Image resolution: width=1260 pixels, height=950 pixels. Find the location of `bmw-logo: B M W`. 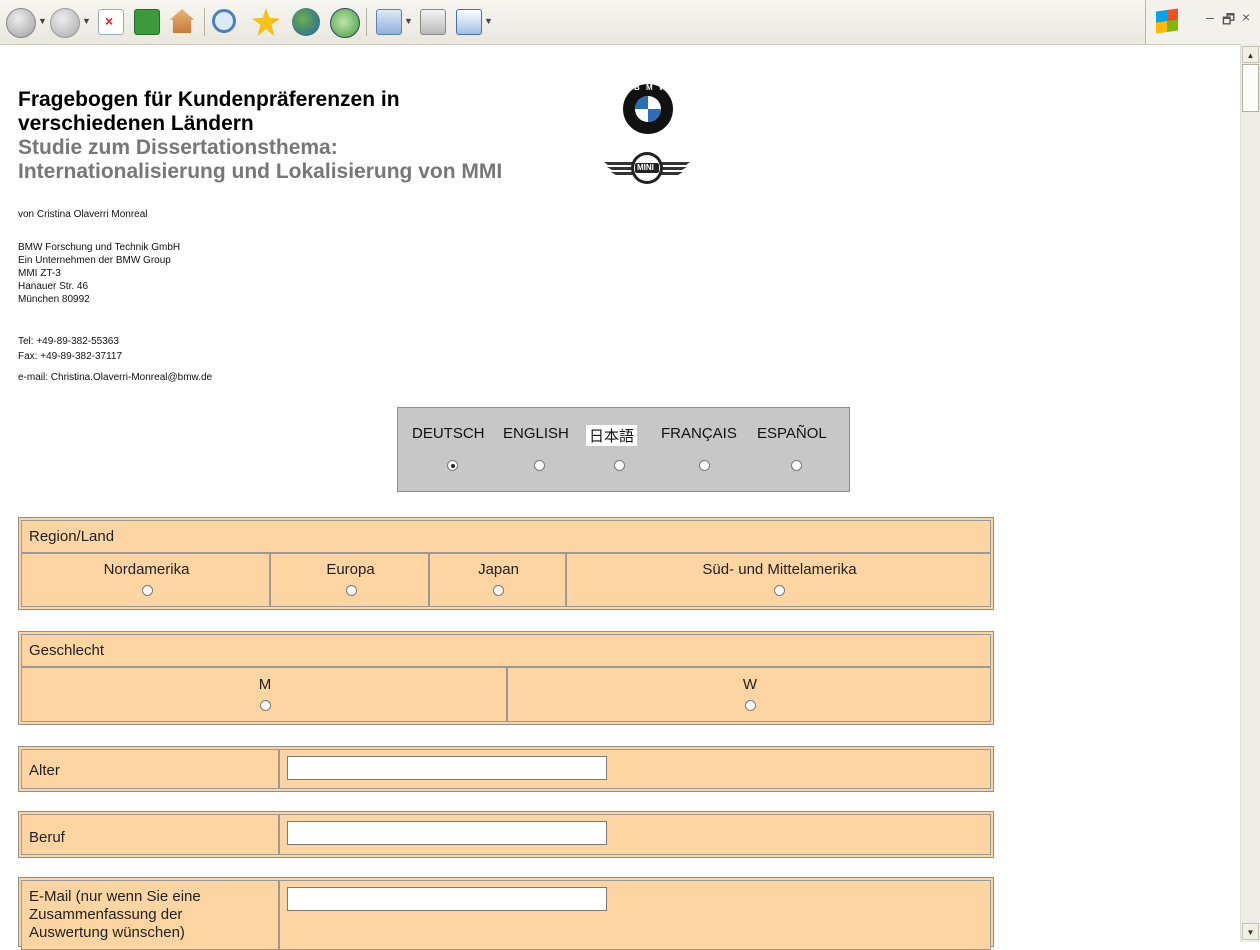

bmw-logo: B M W is located at coordinates (648, 108).